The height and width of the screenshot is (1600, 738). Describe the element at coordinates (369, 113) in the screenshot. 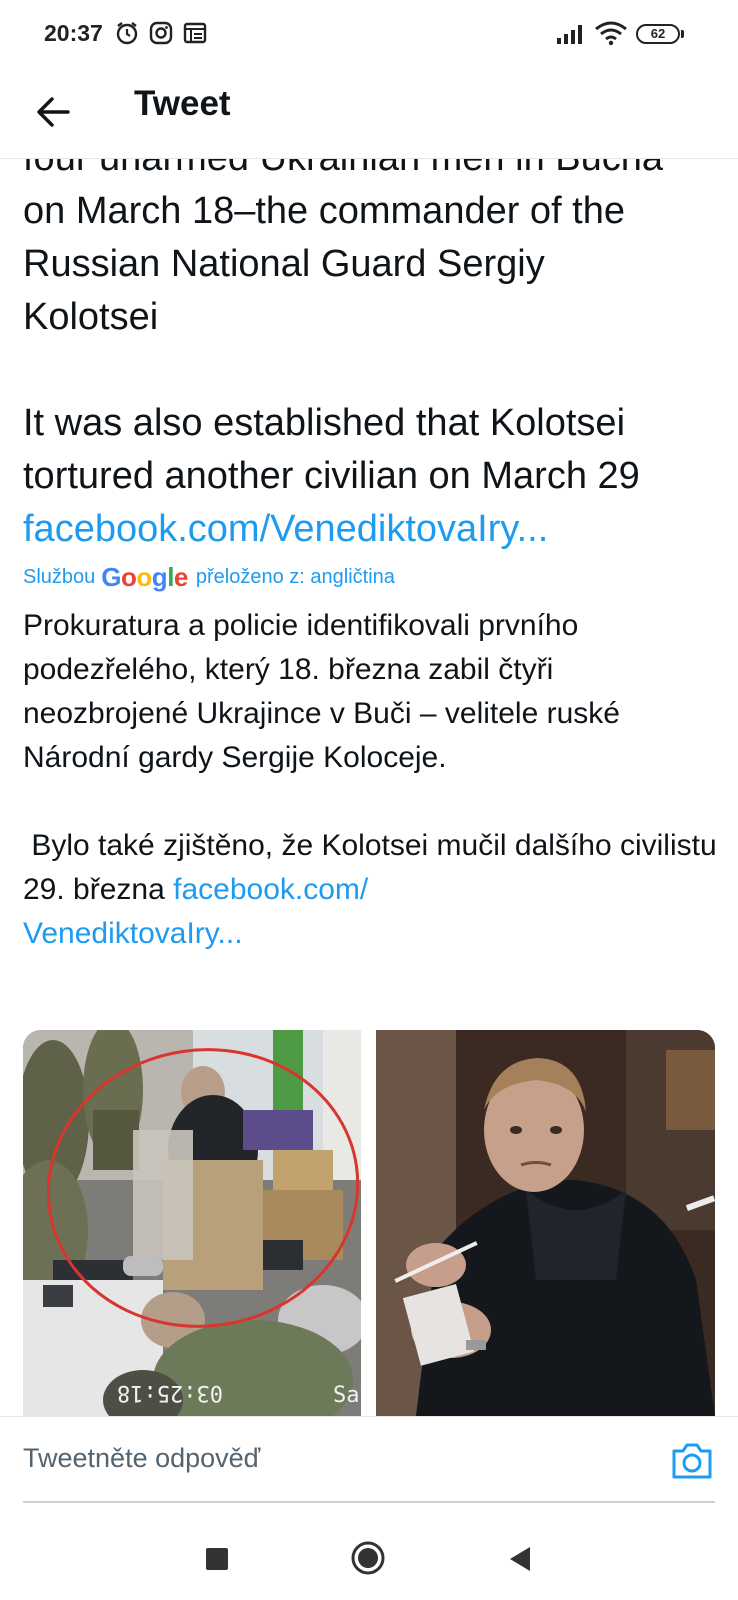

I see `app-header: Tweet` at that location.